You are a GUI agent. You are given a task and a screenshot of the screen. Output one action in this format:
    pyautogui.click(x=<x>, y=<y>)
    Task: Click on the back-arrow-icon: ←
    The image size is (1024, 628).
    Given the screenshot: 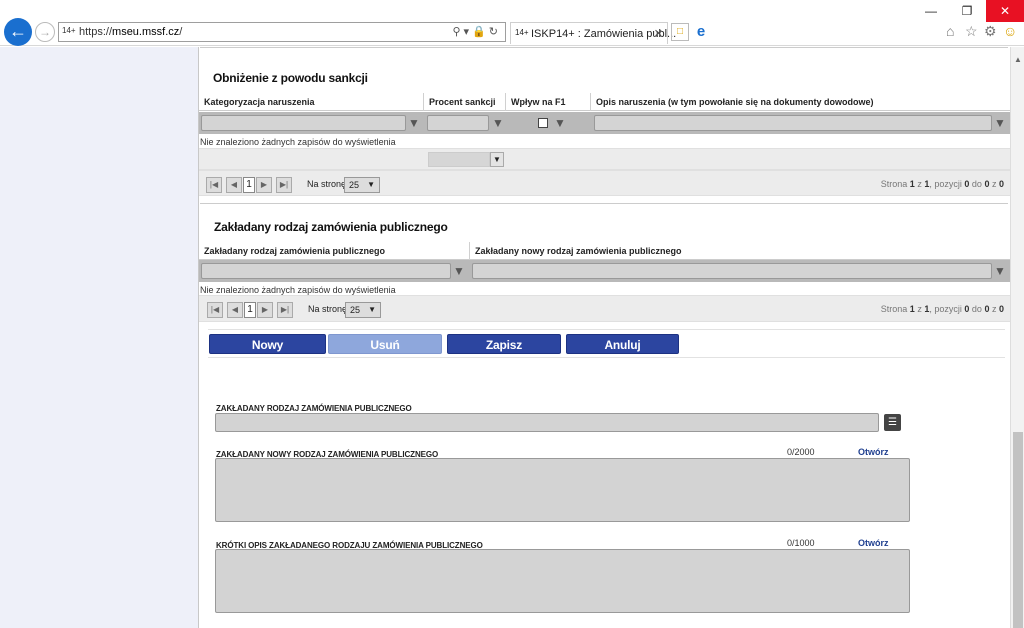 What is the action you would take?
    pyautogui.click(x=18, y=32)
    